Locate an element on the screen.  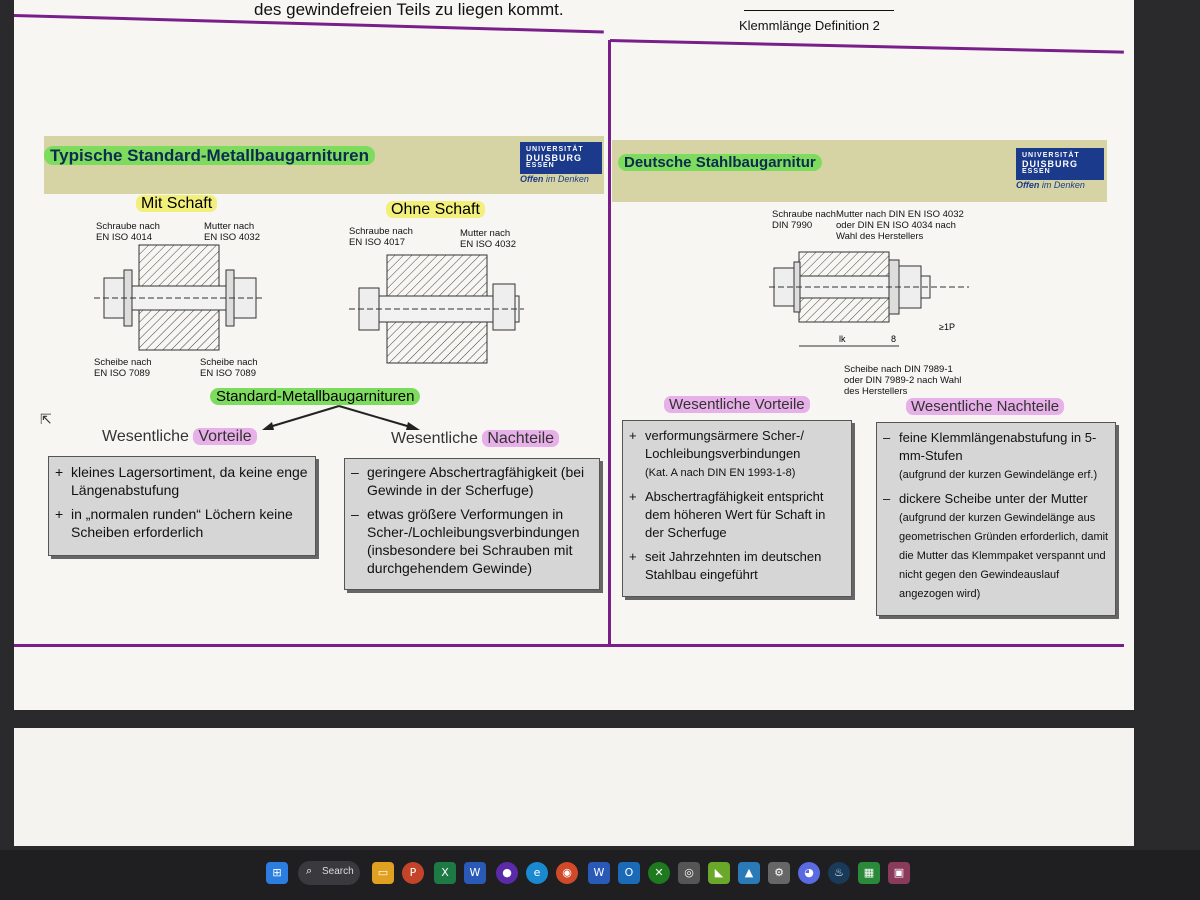
table-border-middle is located at coordinates (609, 342).